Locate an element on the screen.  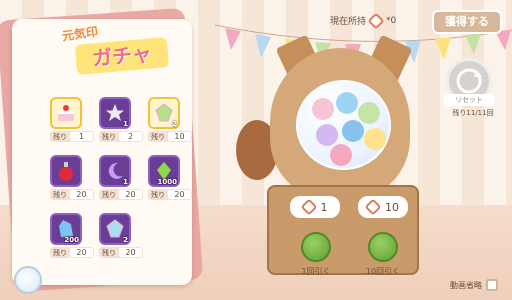
skip-video-toggle: 動画省略 is located at coordinates (474, 285).